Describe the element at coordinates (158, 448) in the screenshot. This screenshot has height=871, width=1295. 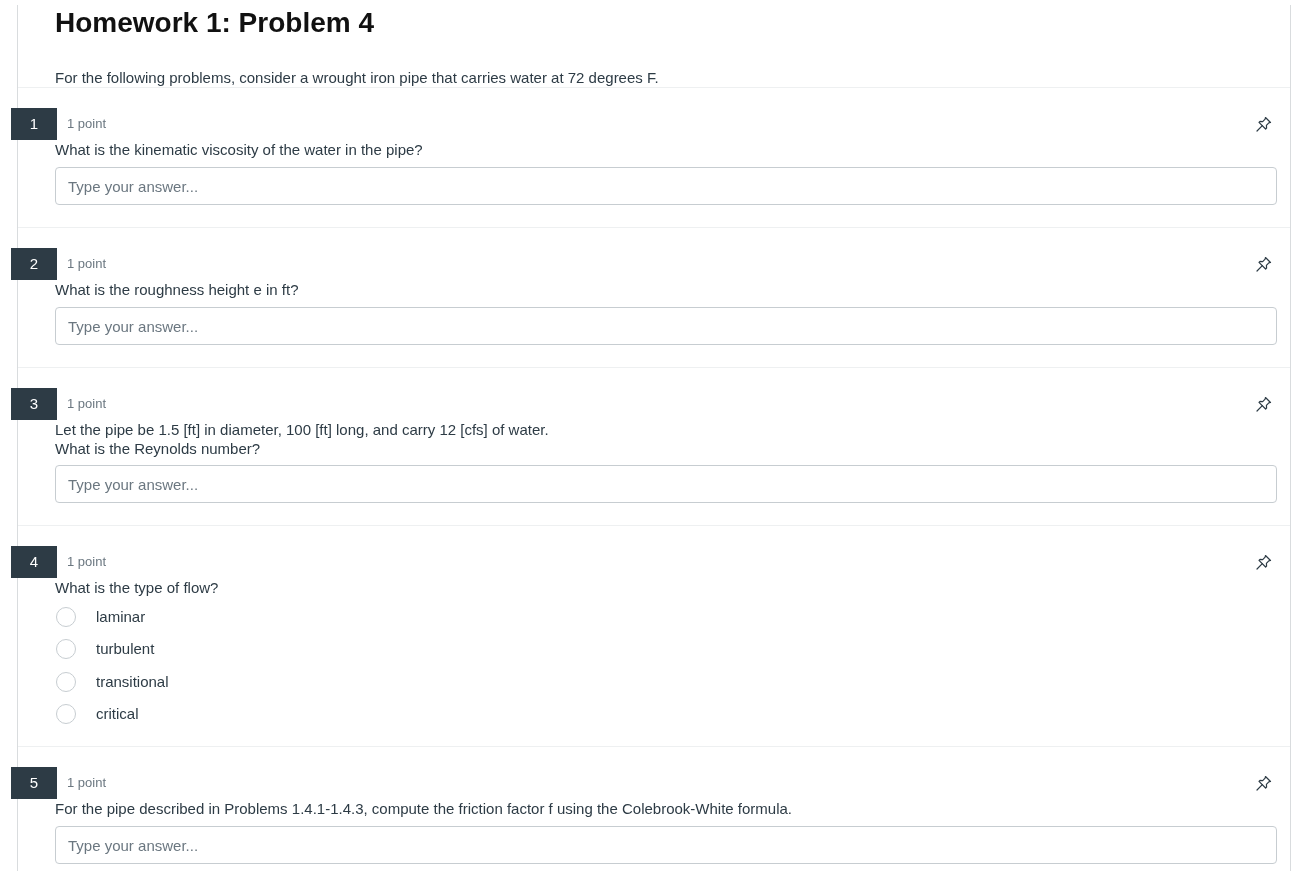
I see `question-text: What is the Reynolds number?` at that location.